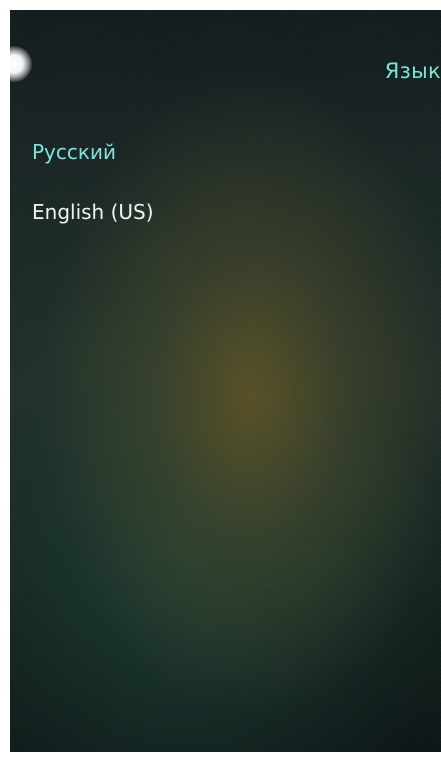  I want to click on language-item-english-us: English (US), so click(222, 212).